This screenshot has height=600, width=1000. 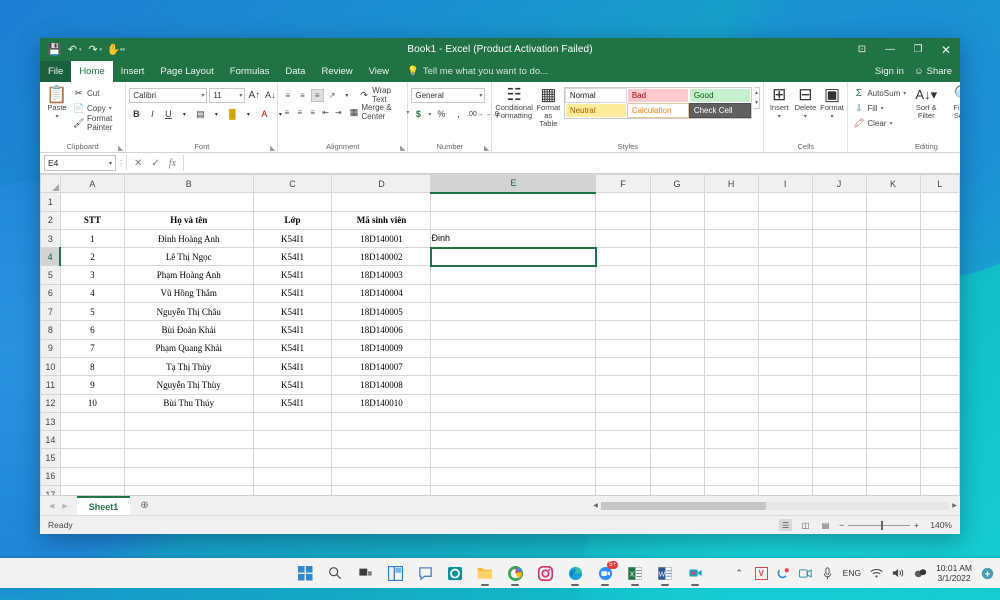 What do you see at coordinates (893, 330) in the screenshot?
I see `cell-k8` at bounding box center [893, 330].